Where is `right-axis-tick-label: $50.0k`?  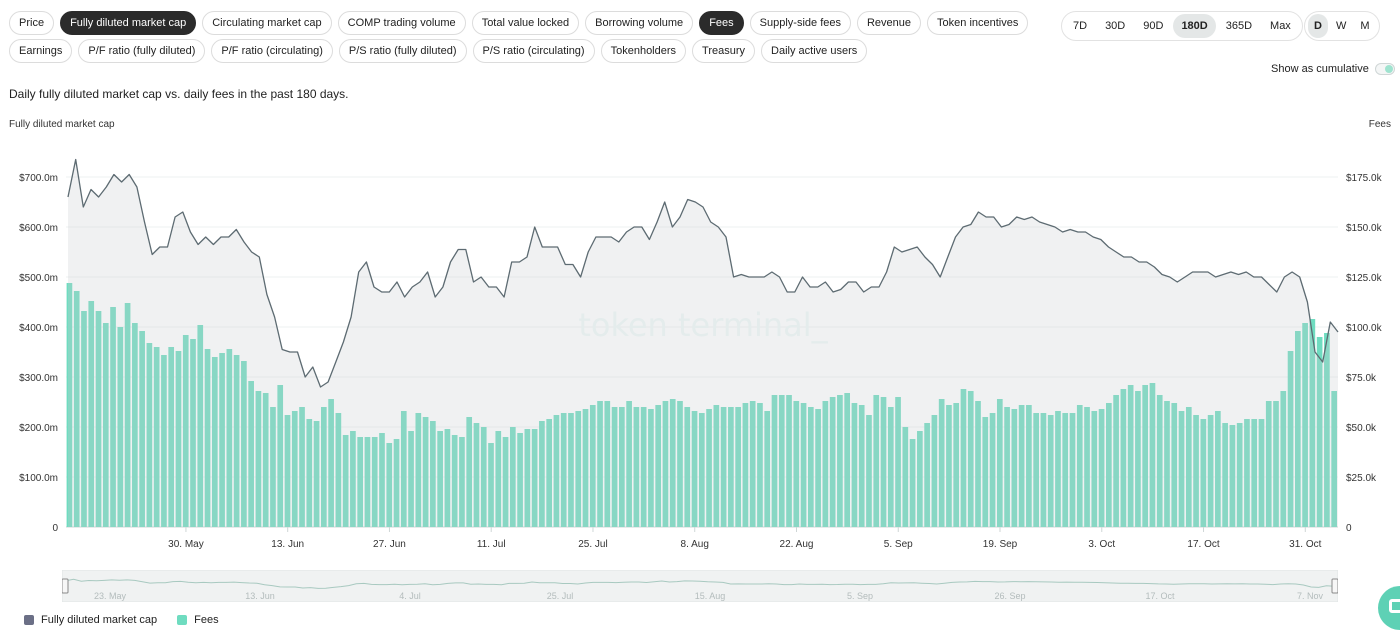
right-axis-tick-label: $50.0k is located at coordinates (1361, 428).